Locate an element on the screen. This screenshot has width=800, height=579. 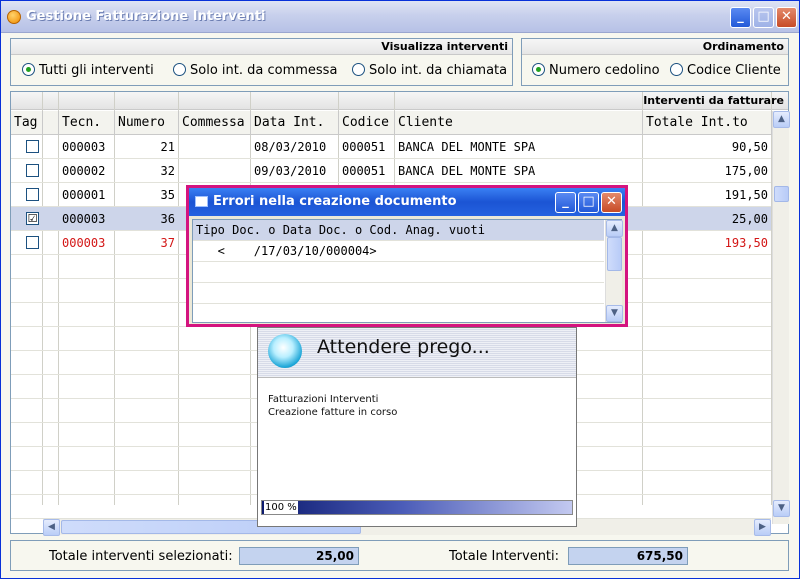
vertical-scroll-thumb is located at coordinates (781, 194).